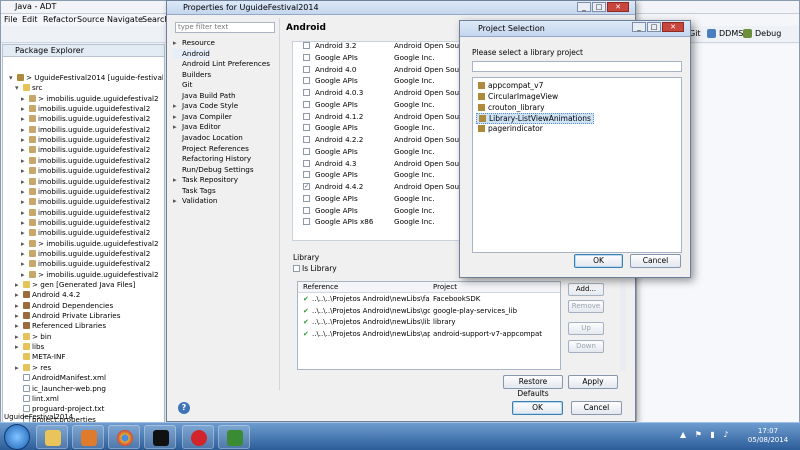 The image size is (800, 450). I want to click on nav-item: ▸ Resource, so click(194, 43).